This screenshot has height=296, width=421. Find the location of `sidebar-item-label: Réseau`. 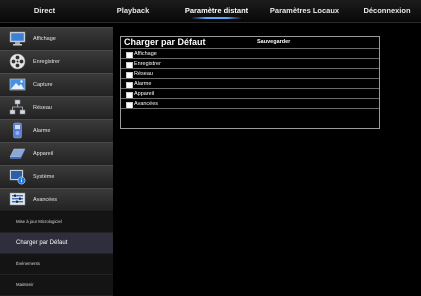

sidebar-item-label: Réseau is located at coordinates (42, 108).